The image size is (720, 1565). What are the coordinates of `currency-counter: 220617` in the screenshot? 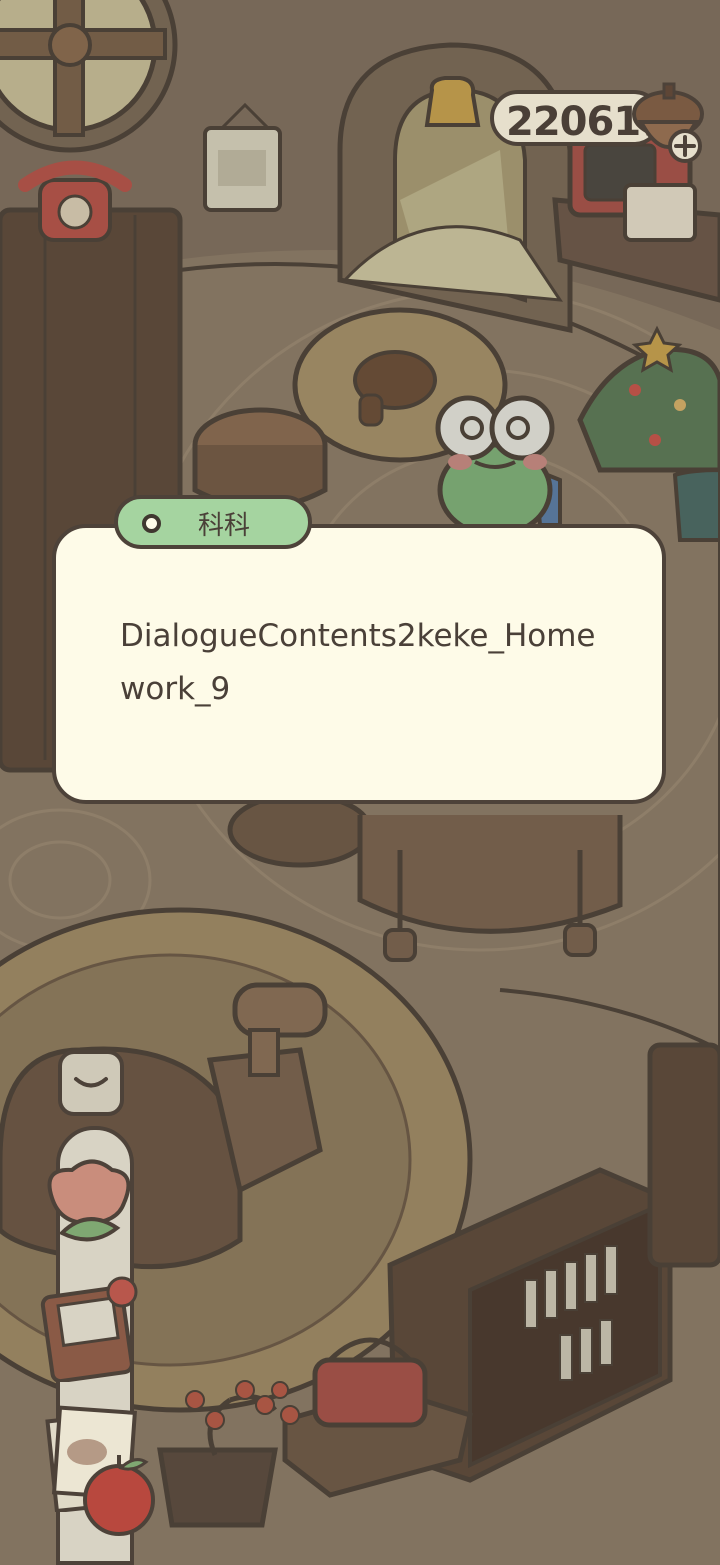 It's located at (597, 122).